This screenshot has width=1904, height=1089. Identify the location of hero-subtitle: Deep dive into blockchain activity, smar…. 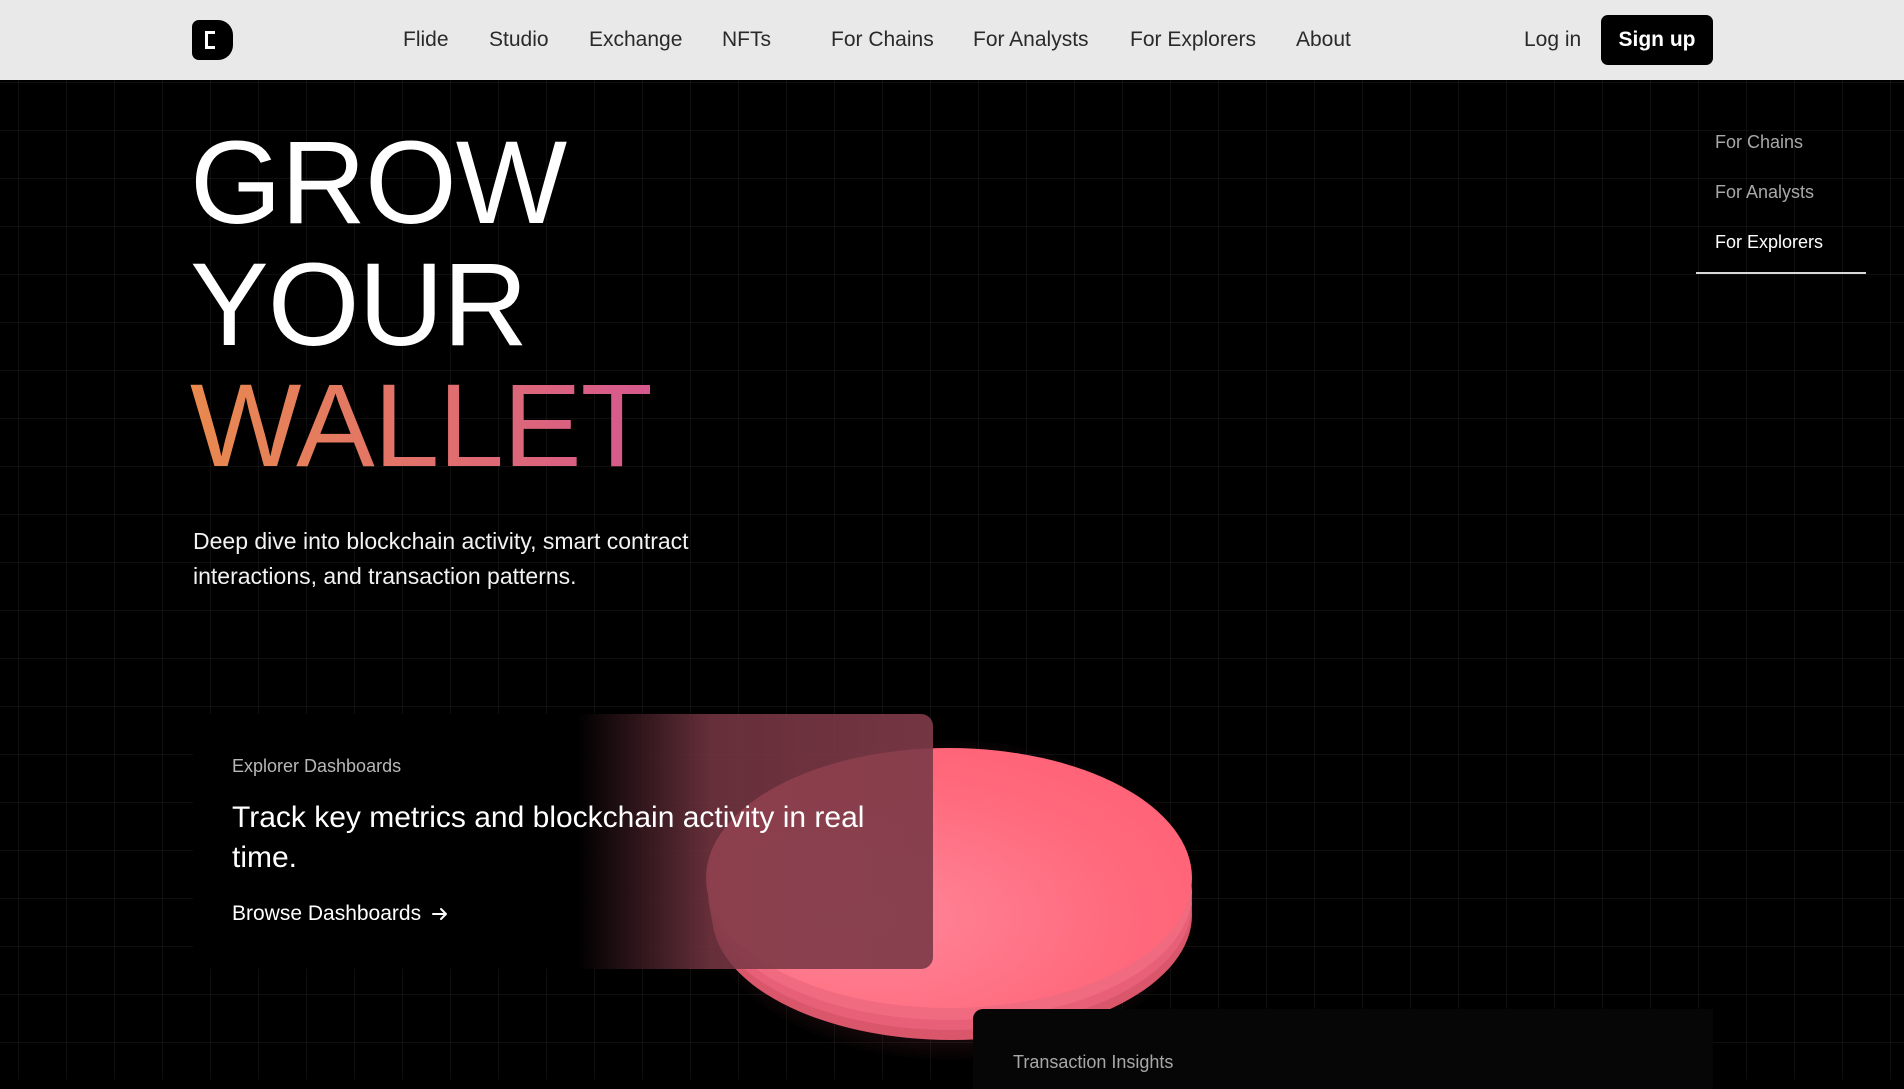
(441, 558).